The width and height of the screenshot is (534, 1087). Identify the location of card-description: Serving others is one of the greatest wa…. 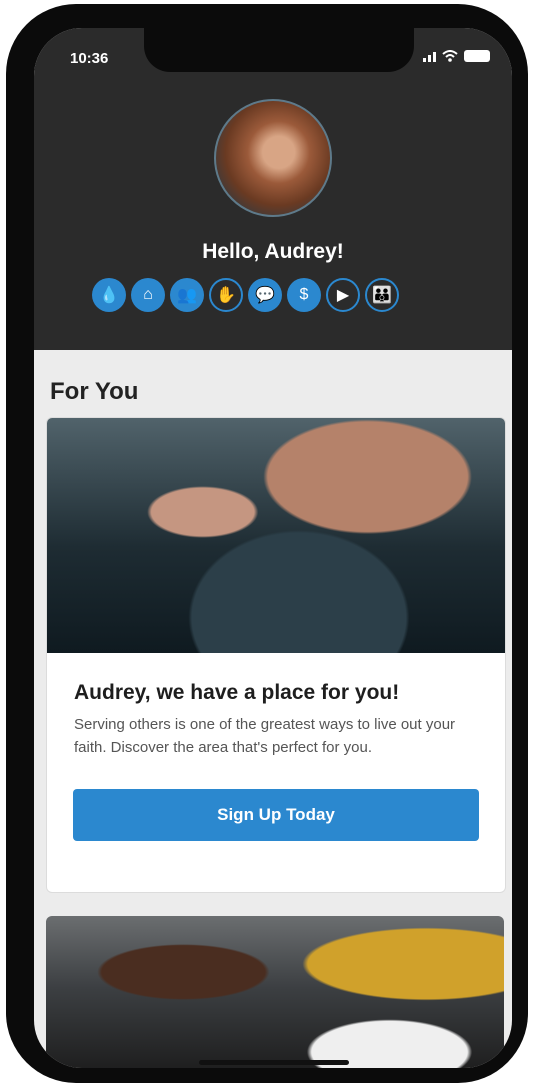
(265, 736).